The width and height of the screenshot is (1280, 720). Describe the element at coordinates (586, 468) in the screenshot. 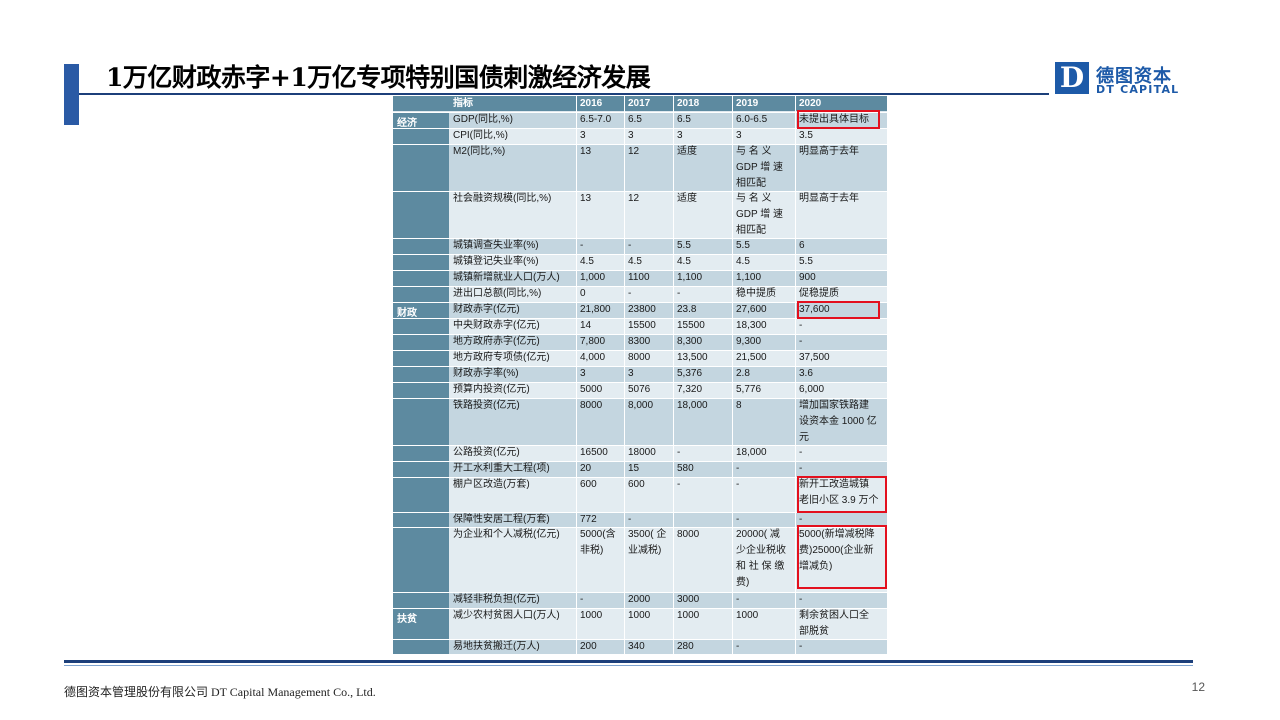

I see `table-cell: 20` at that location.